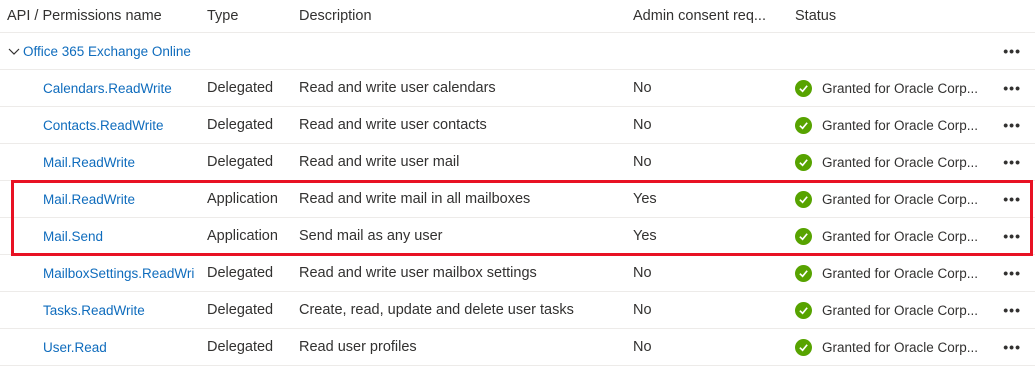 The image size is (1035, 371). I want to click on permission-description: Read and write mail in all mailboxes, so click(415, 199).